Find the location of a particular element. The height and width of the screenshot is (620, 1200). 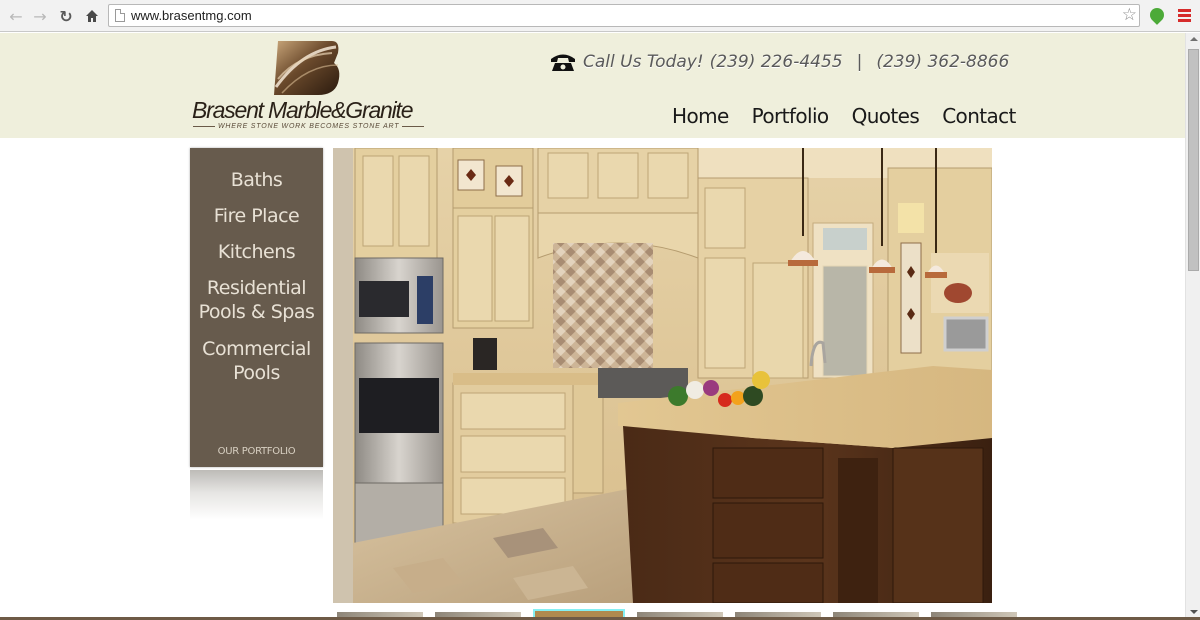

nav-contact: Contact is located at coordinates (979, 116).